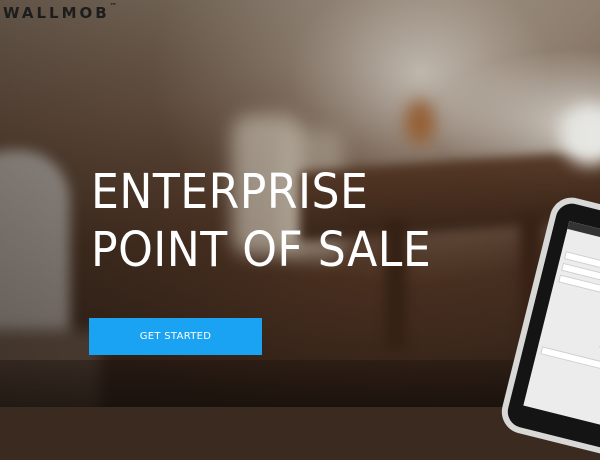 The image size is (600, 460). What do you see at coordinates (261, 250) in the screenshot?
I see `hero-headline-line-2: POINT OF SALE` at bounding box center [261, 250].